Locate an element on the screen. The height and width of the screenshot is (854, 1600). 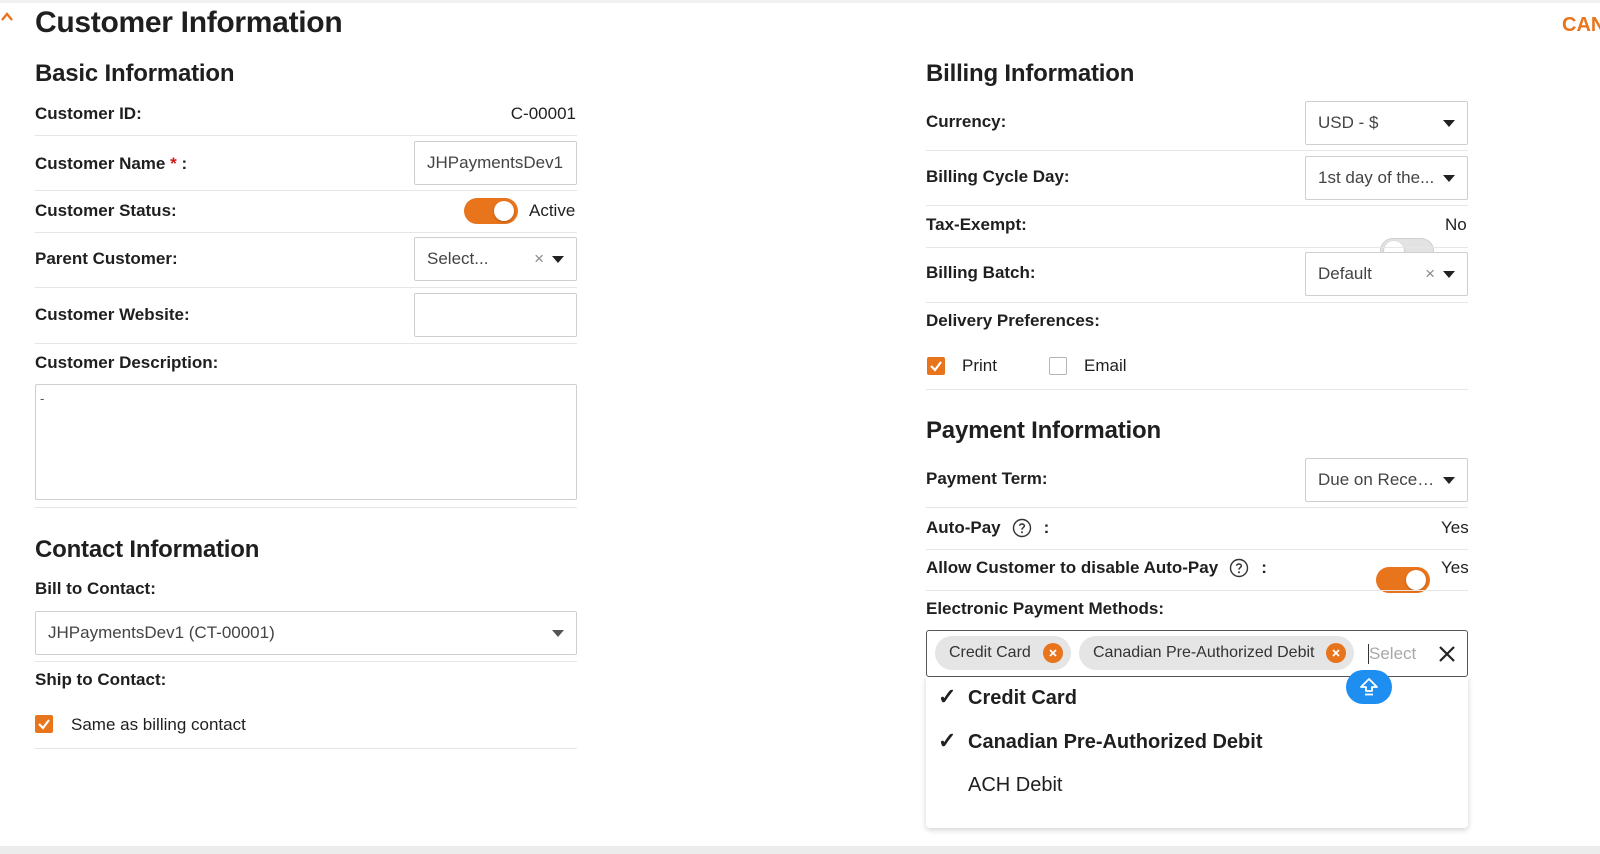
electronic-payment-methods-label: Electronic Payment Methods: is located at coordinates (1045, 608).